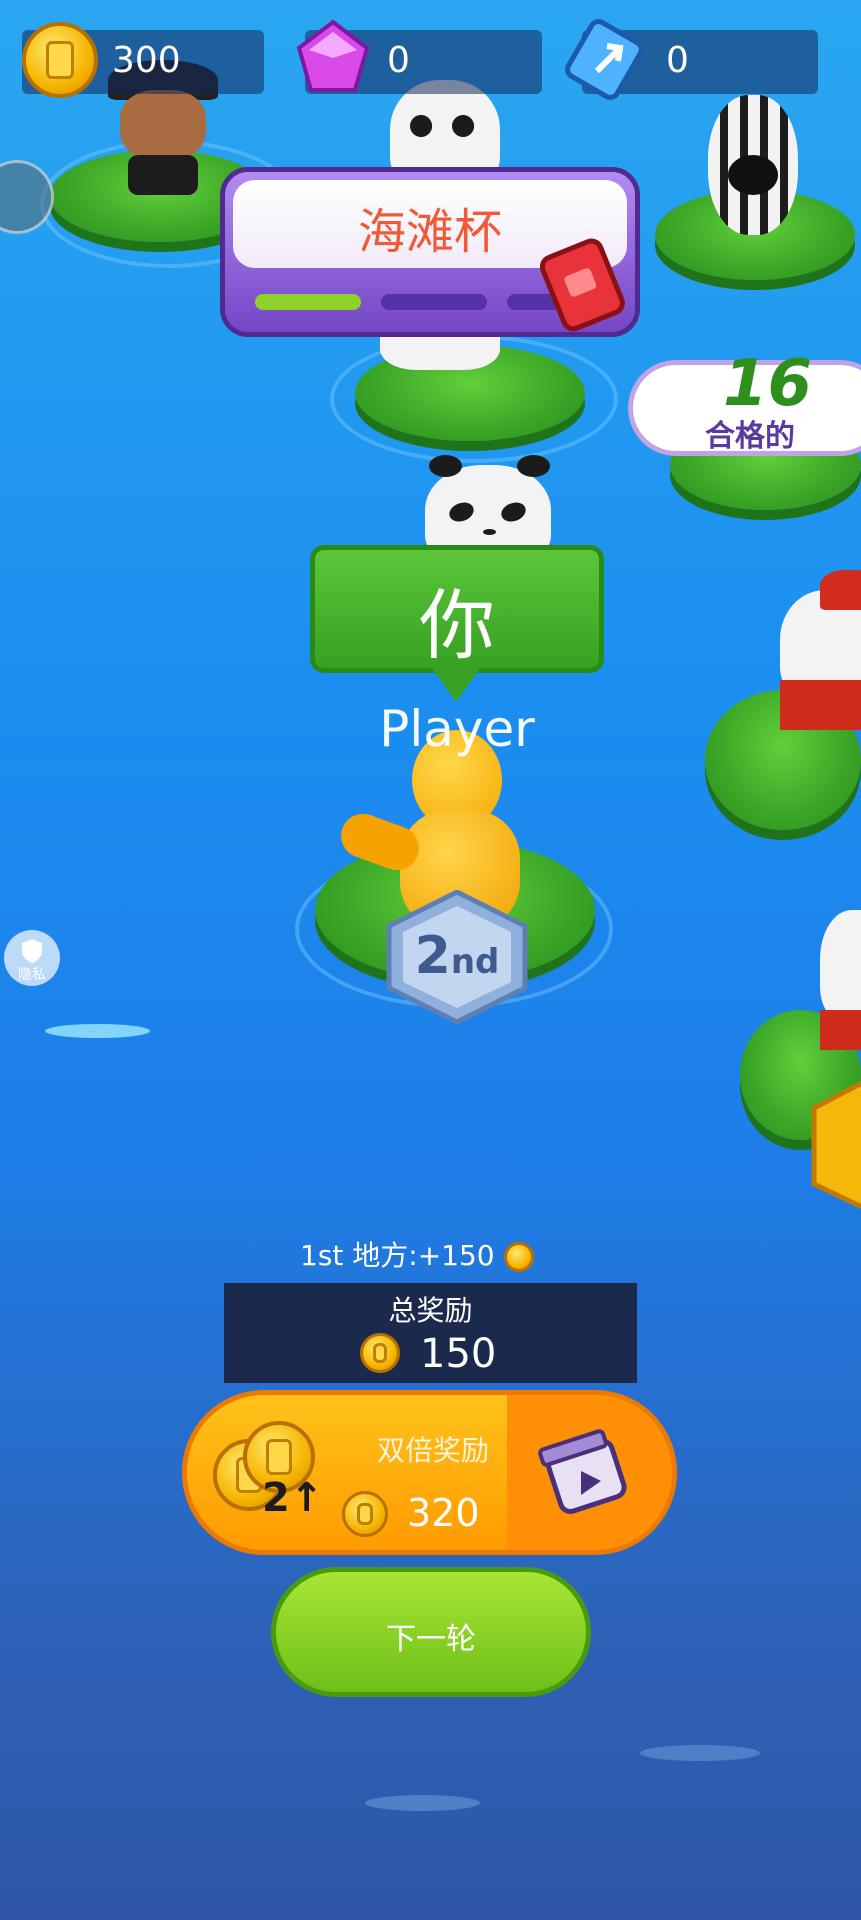  What do you see at coordinates (443, 1513) in the screenshot?
I see `double-reward-value: 320` at bounding box center [443, 1513].